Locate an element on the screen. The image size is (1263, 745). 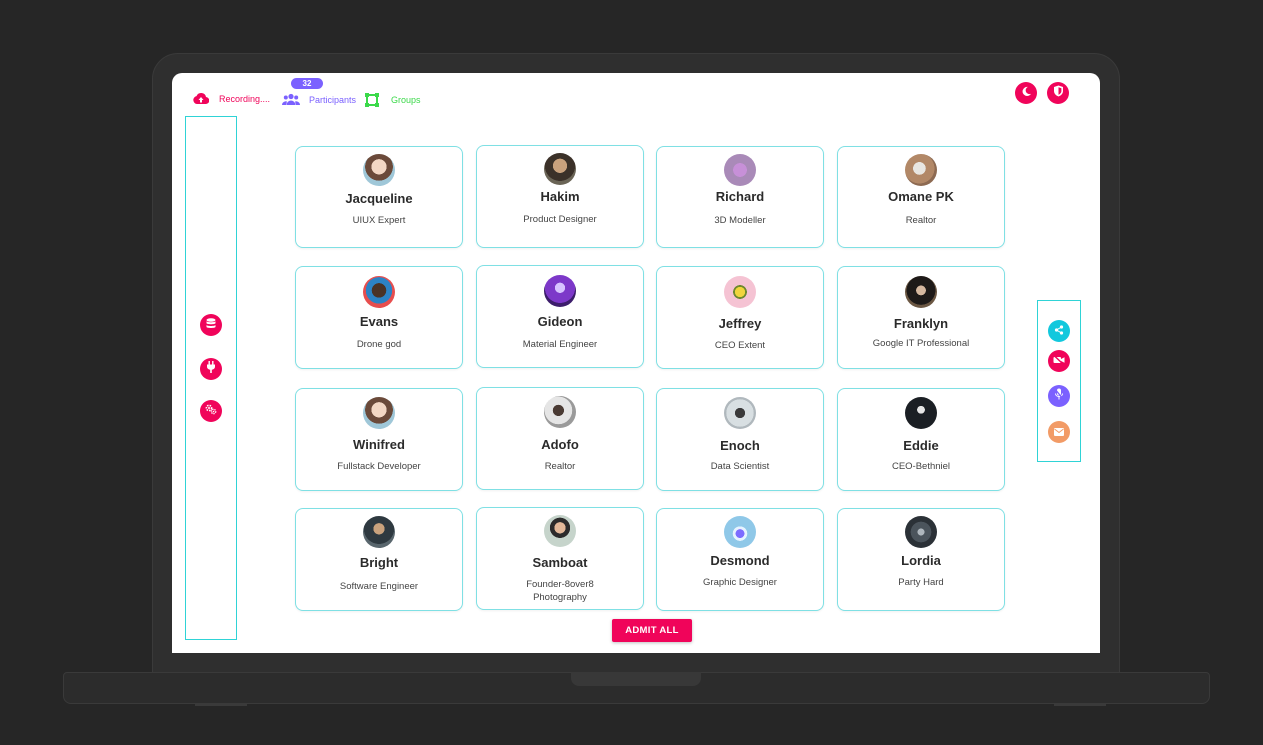
participant-name: Richard is located at coordinates (740, 196).